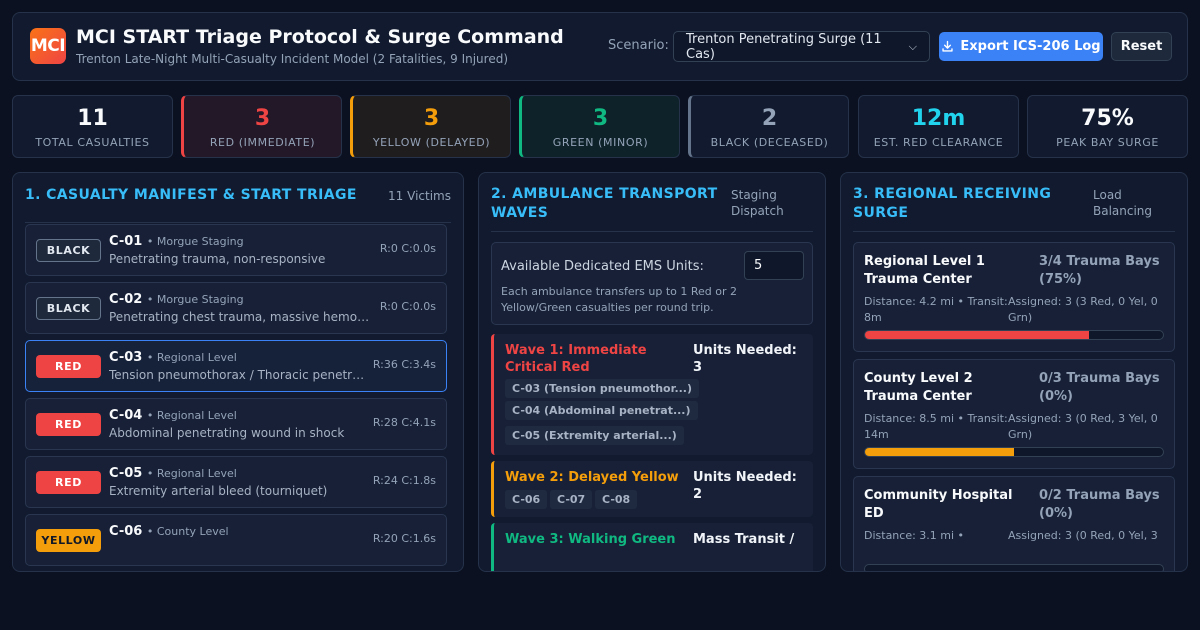  I want to click on wave-casualty-chip: C-03 (Tension pneumothor...), so click(602, 388).